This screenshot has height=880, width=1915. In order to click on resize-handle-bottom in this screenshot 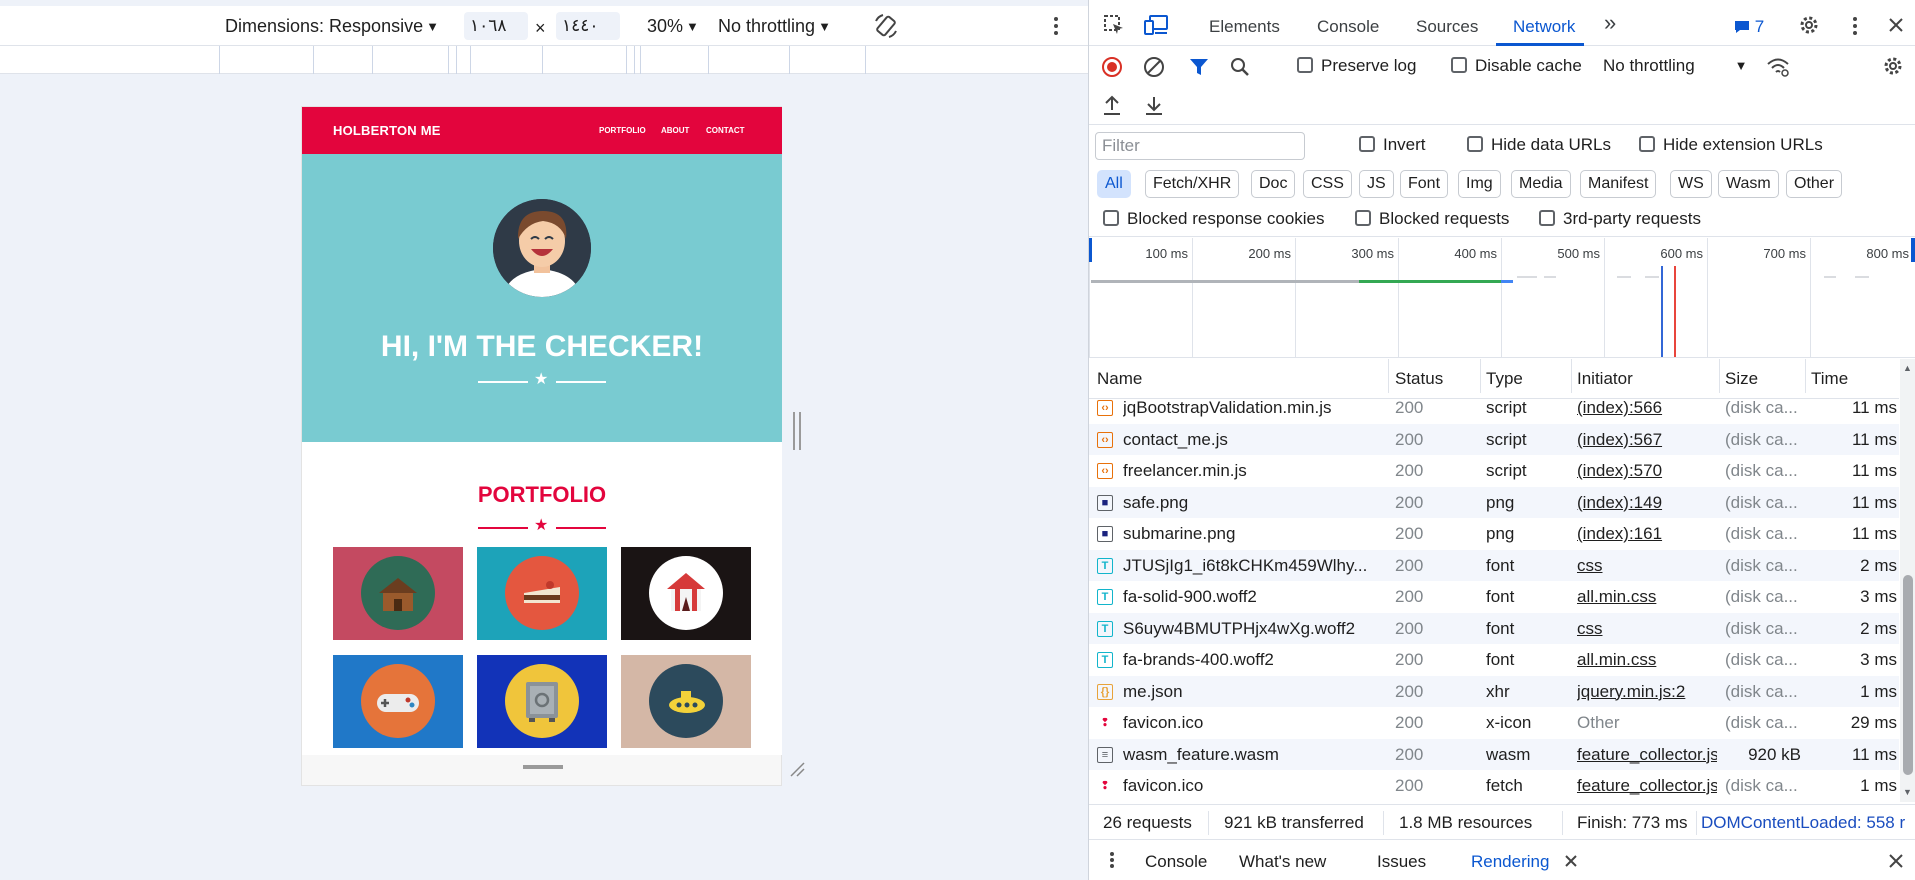, I will do `click(543, 767)`.